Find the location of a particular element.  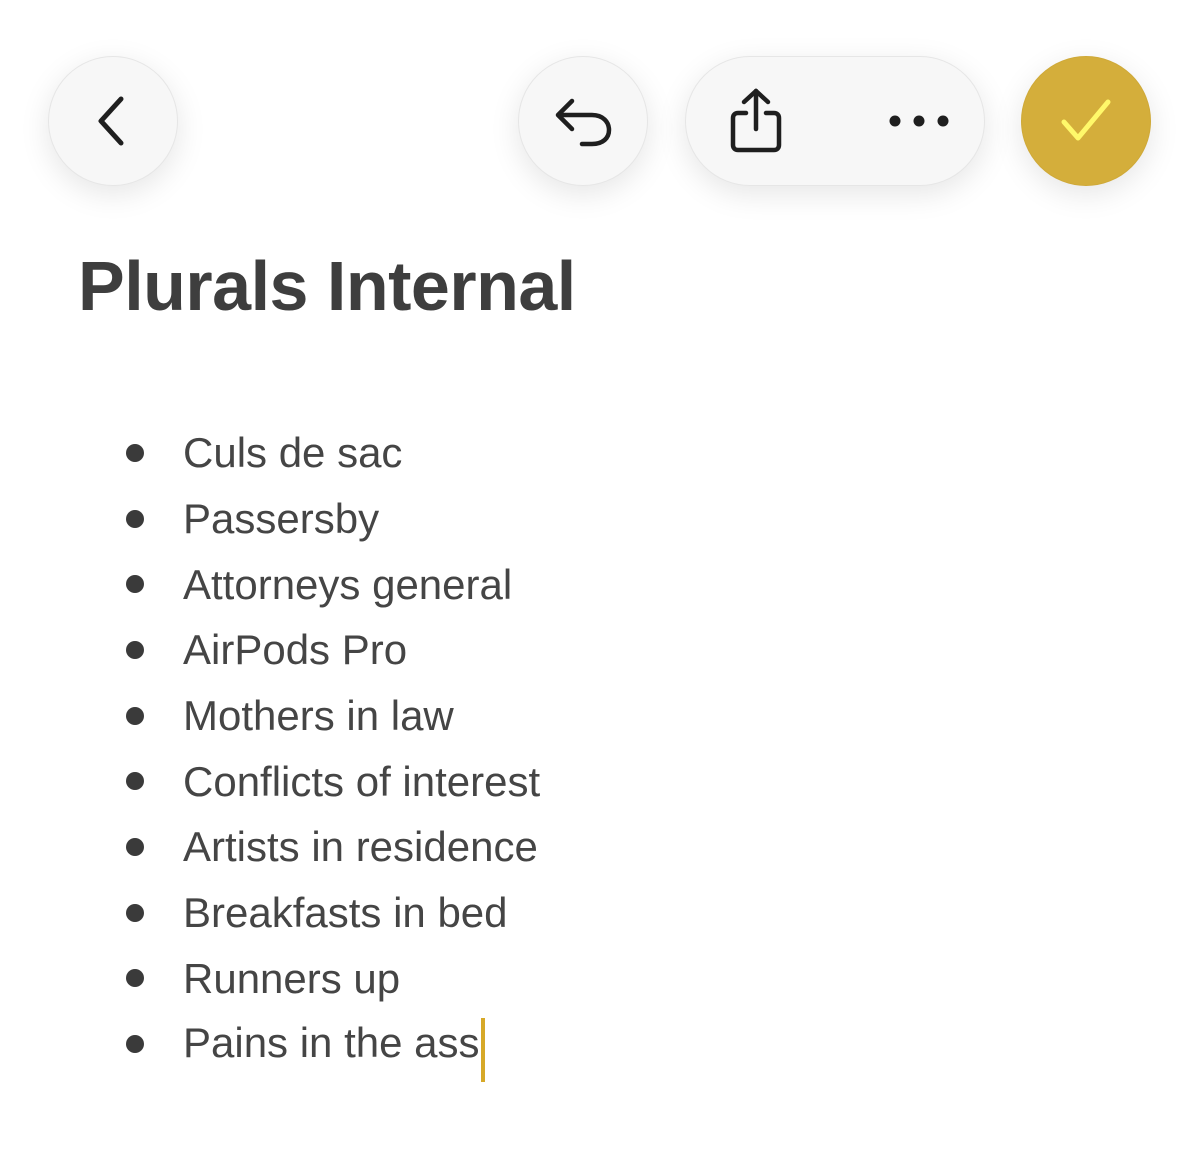

text-caret is located at coordinates (482, 1049).